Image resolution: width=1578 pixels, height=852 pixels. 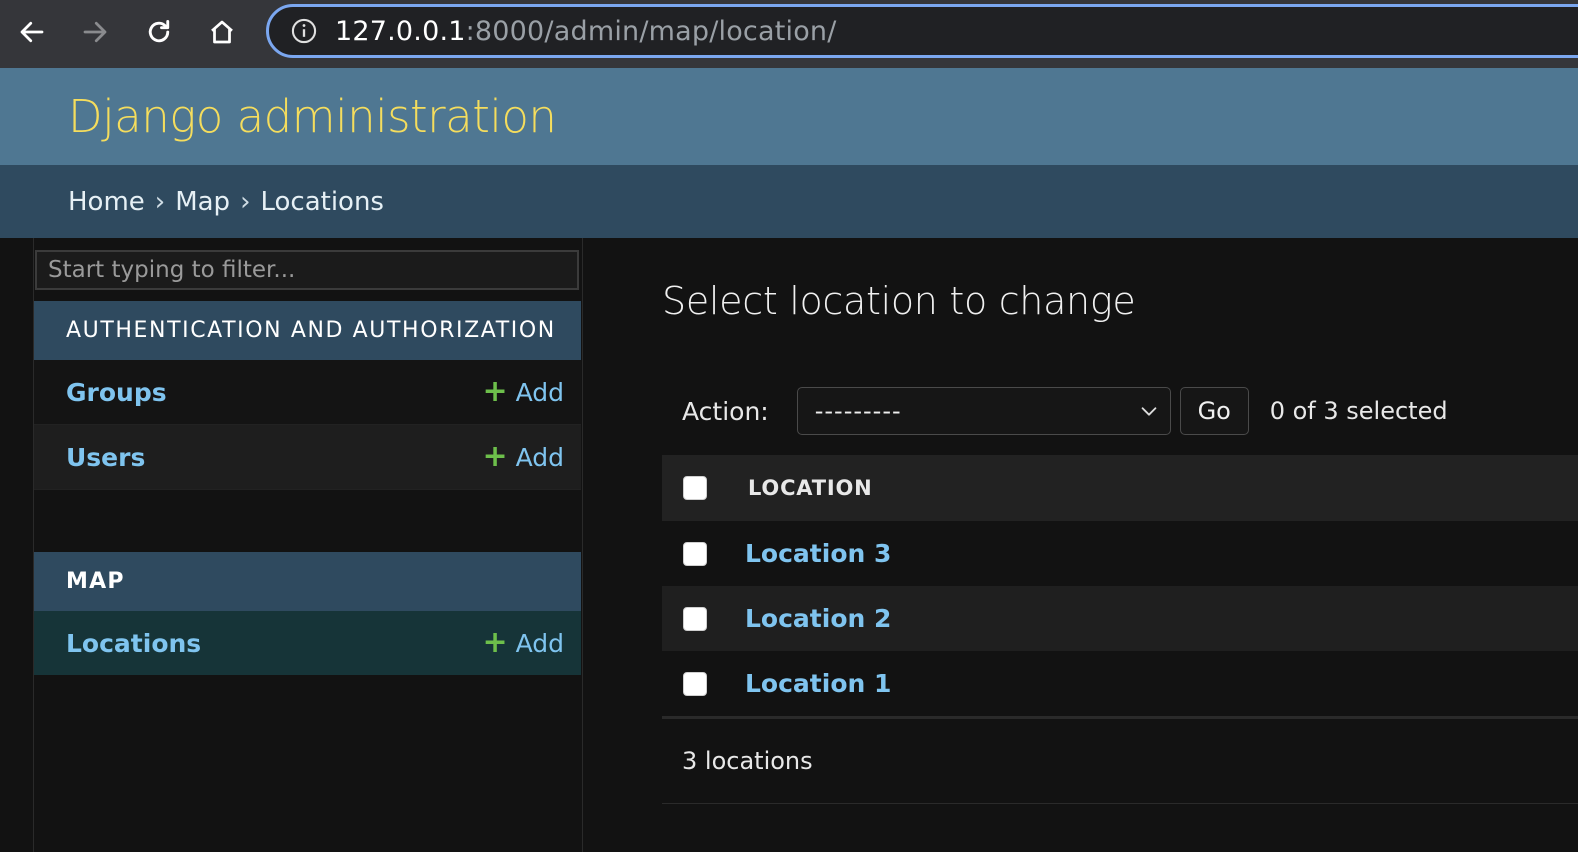 I want to click on app-caption-auth: AUTHENTICATION AND AUTHORIZATION, so click(x=307, y=330).